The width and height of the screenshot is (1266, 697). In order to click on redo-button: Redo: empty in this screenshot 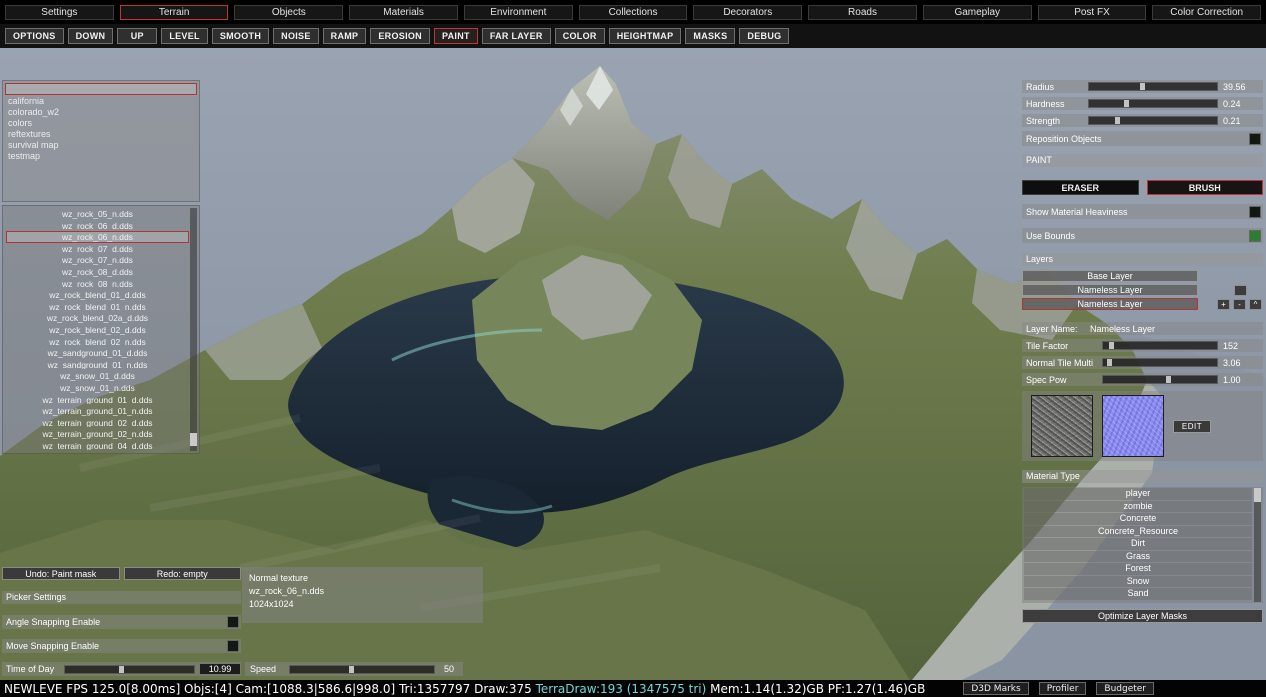, I will do `click(182, 573)`.